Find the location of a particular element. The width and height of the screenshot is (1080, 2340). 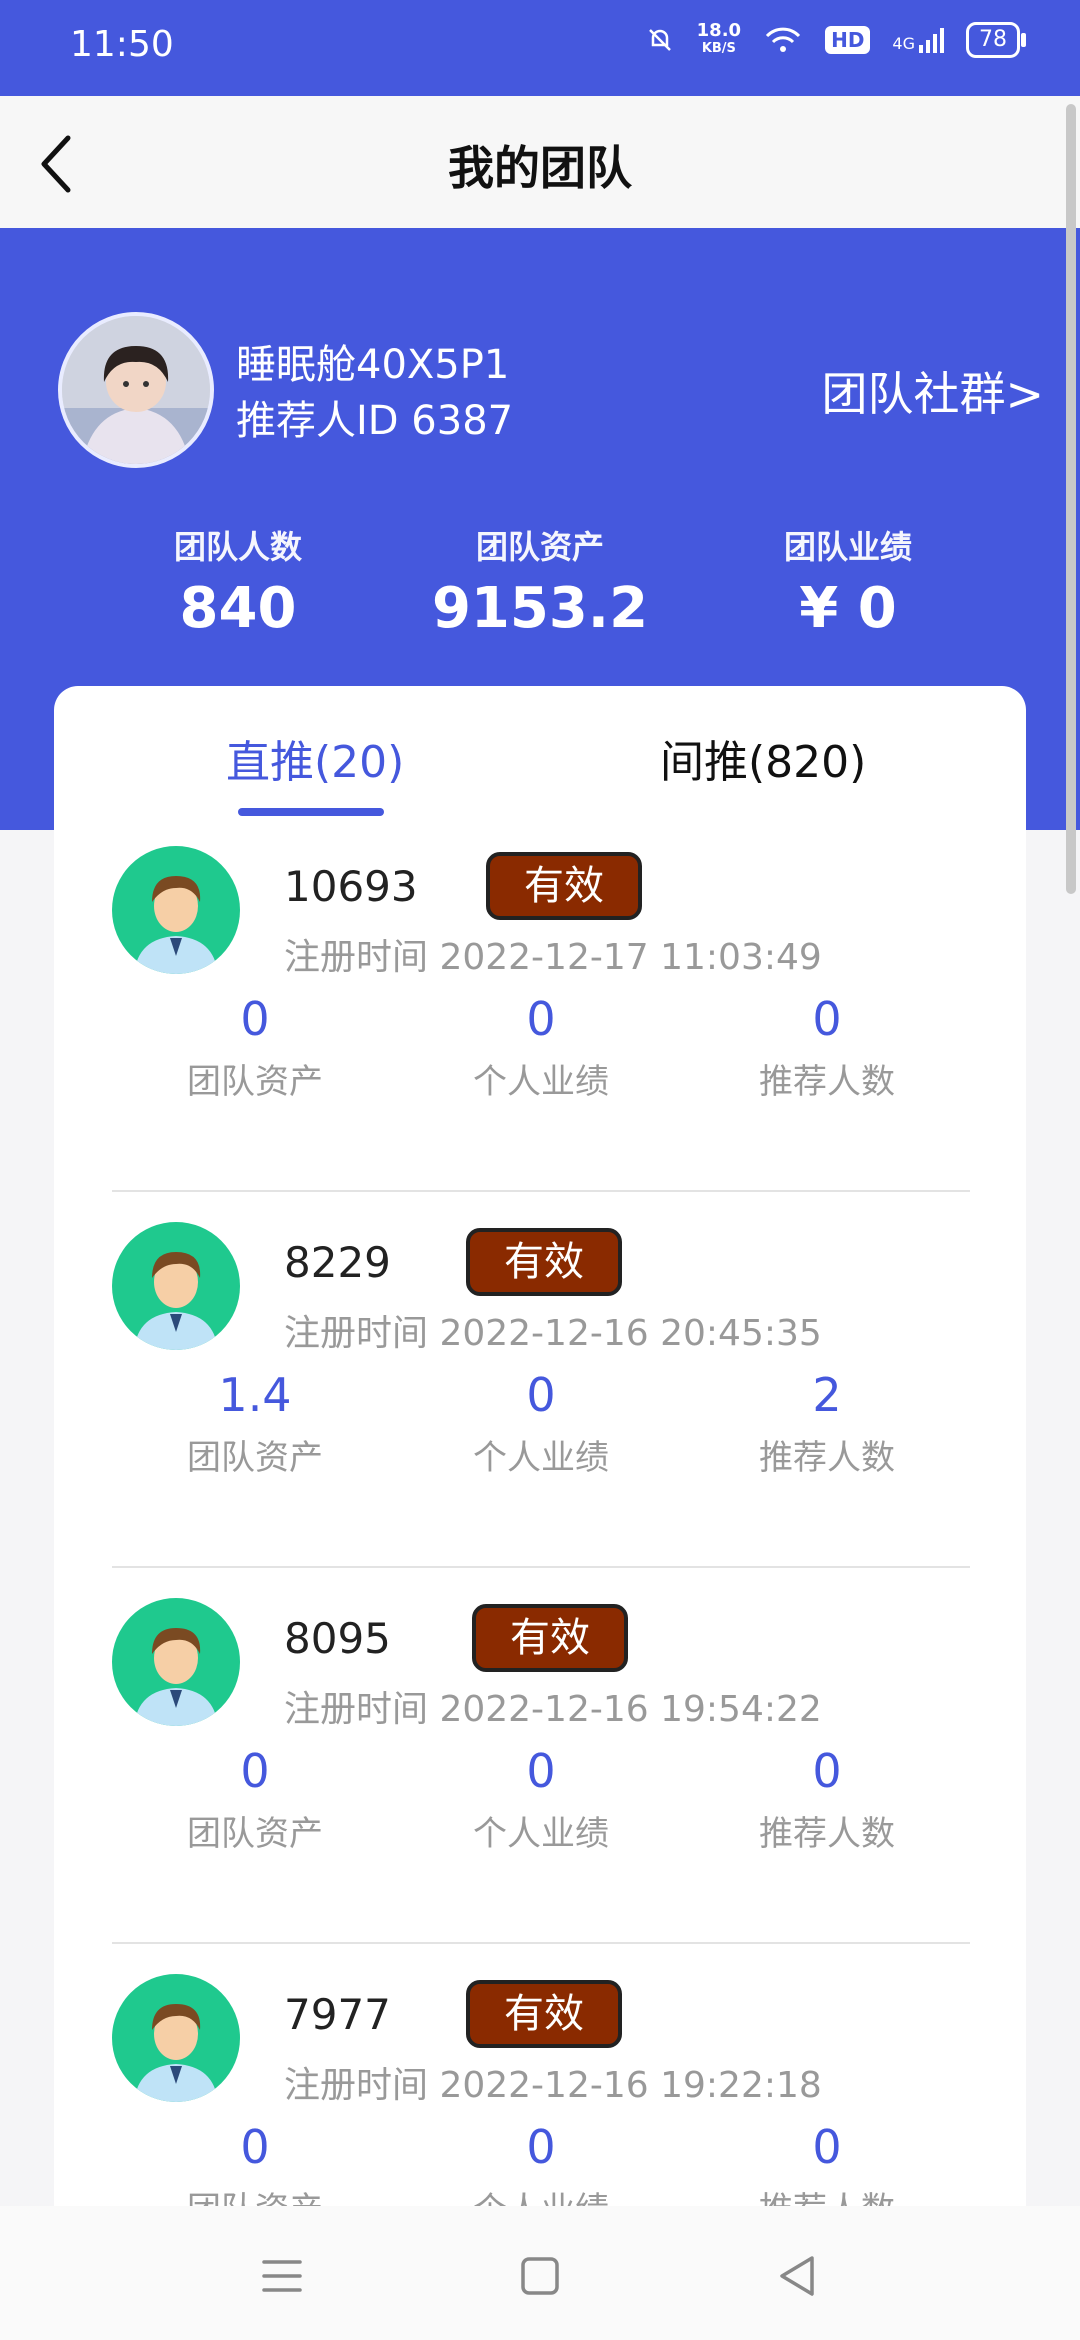

metric-value: 1.4 is located at coordinates (255, 1395).